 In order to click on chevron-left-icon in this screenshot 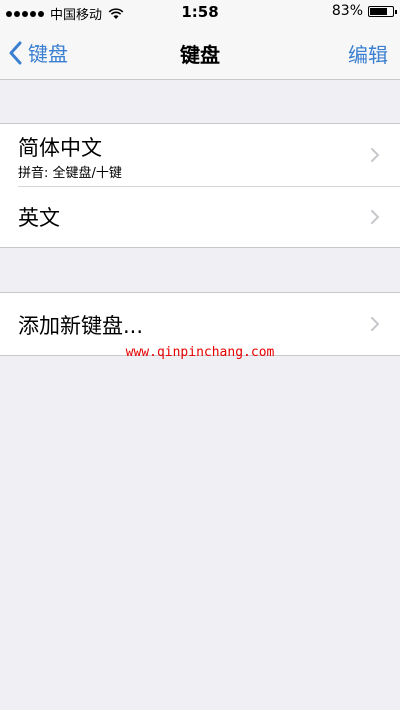, I will do `click(15, 52)`.